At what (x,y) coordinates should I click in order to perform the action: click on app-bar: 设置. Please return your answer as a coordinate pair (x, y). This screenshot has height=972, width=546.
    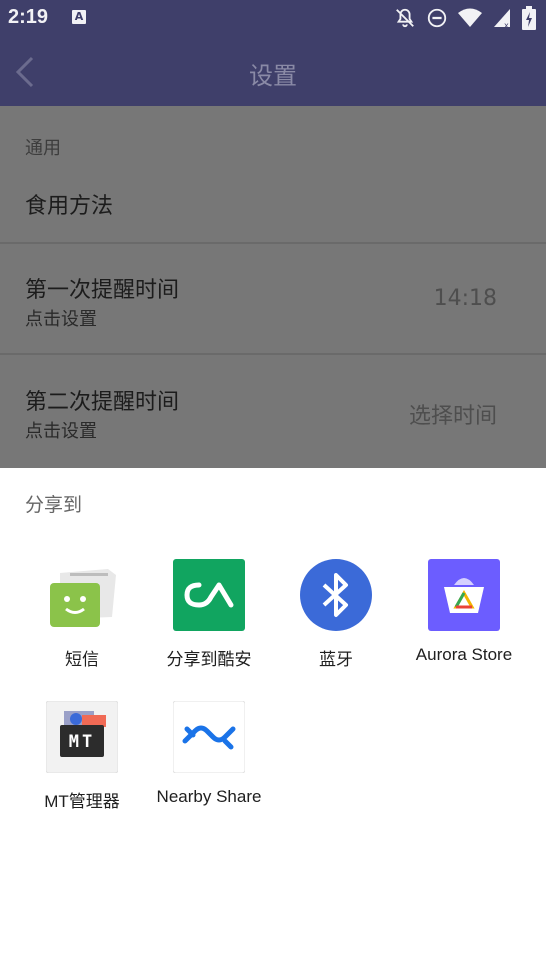
    Looking at the image, I should click on (273, 71).